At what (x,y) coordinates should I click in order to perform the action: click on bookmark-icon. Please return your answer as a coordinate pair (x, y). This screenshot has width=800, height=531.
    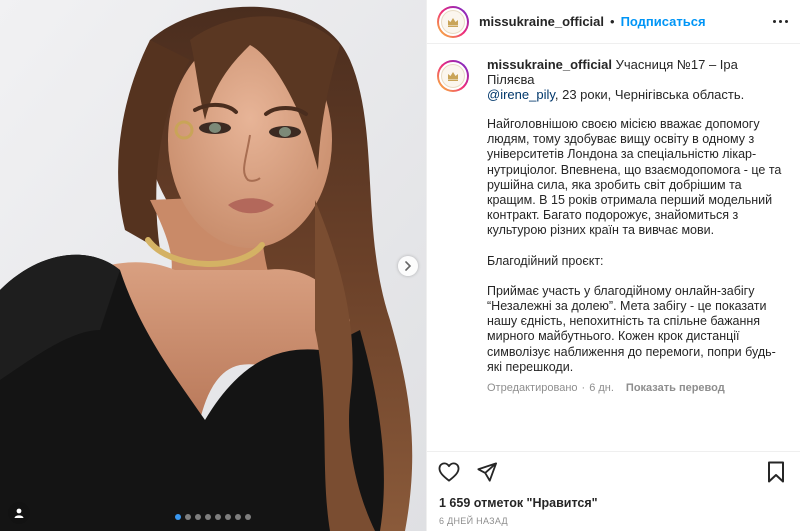
    Looking at the image, I should click on (776, 472).